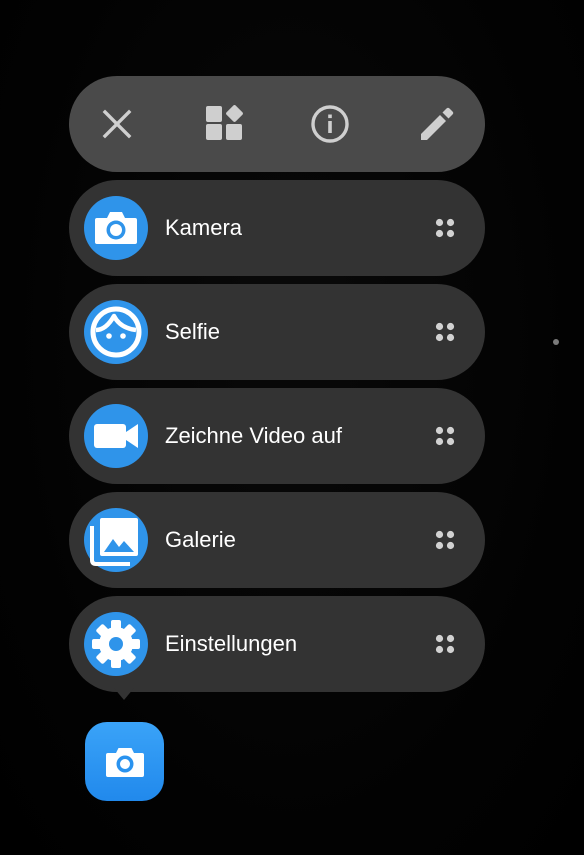 This screenshot has height=855, width=584. I want to click on shortcut-item-video: Zeichne Video auf, so click(277, 436).